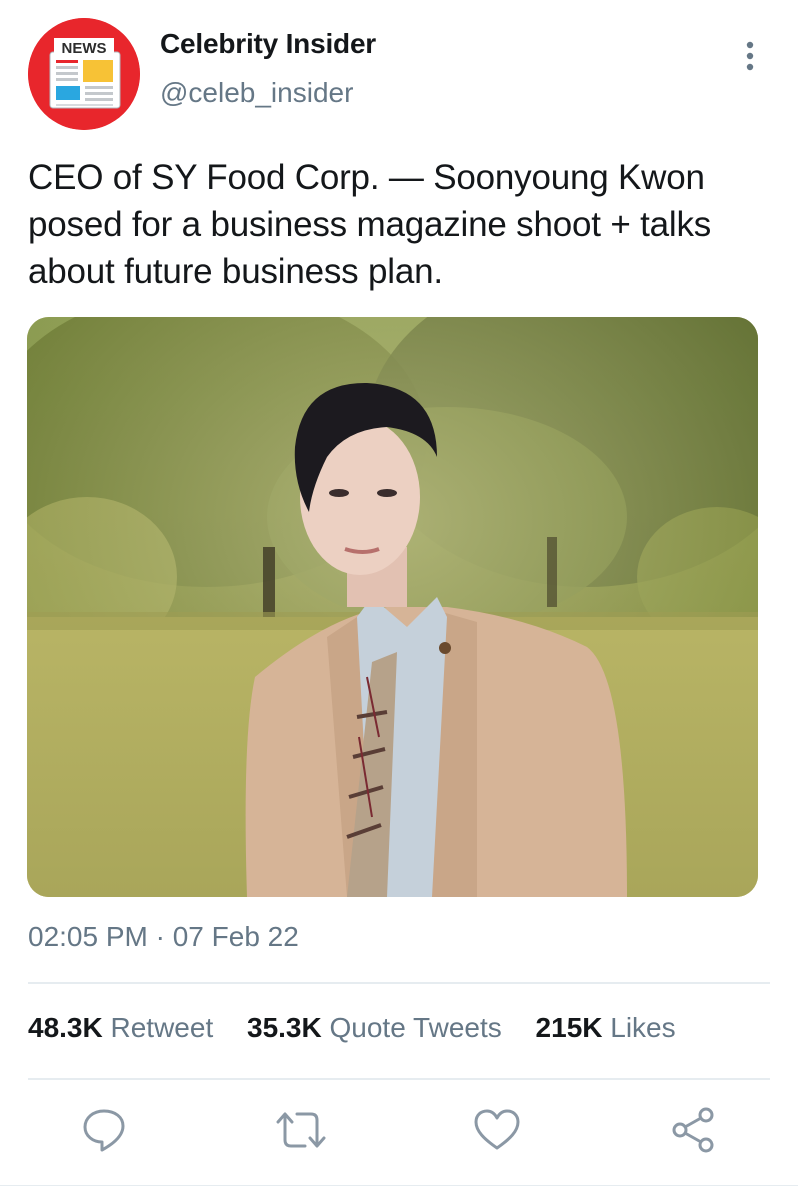 This screenshot has height=1200, width=798. Describe the element at coordinates (84, 48) in the screenshot. I see `avatar-label: NEWS` at that location.